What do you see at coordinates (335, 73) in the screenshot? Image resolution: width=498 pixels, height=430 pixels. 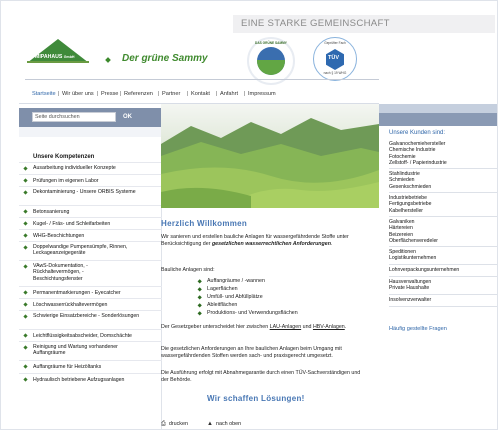 I see `tuev-seal-bottom-text: nach § 19 WHG` at bounding box center [335, 73].